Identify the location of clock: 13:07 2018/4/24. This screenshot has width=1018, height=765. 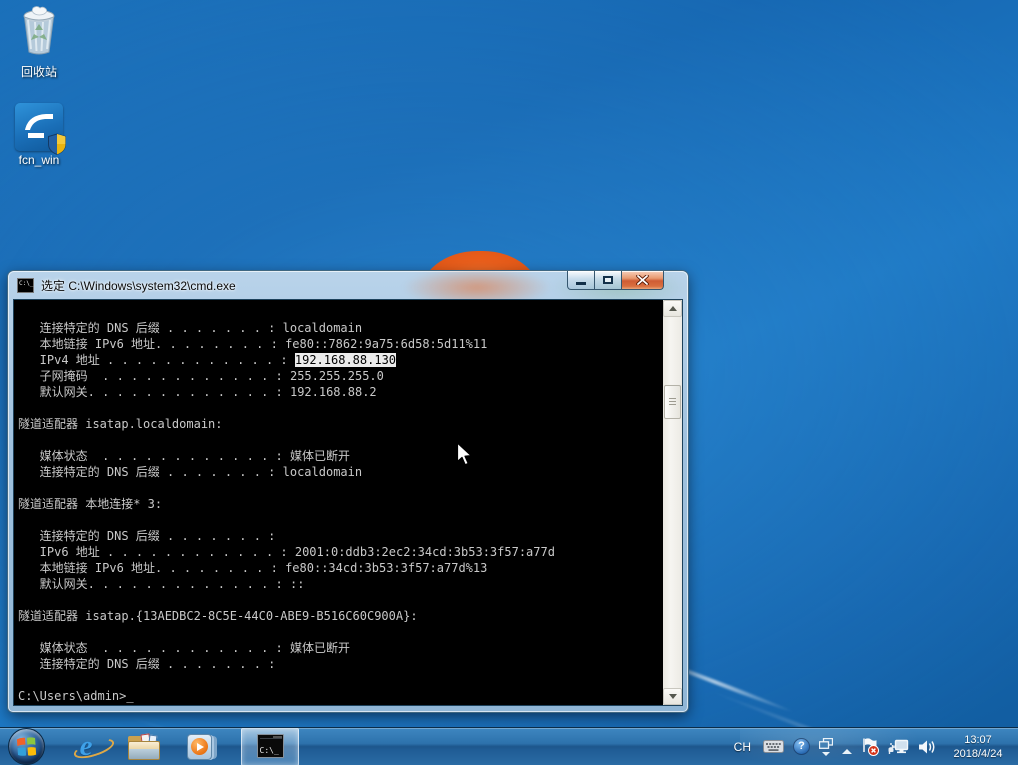
(978, 747).